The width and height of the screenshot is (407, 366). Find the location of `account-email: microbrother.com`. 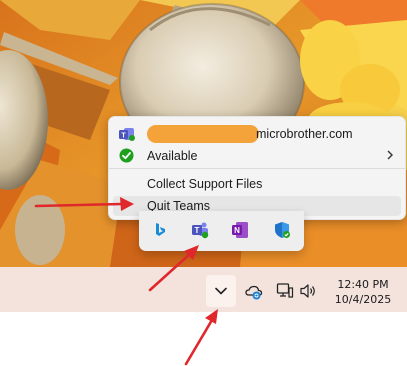

account-email: microbrother.com is located at coordinates (304, 134).